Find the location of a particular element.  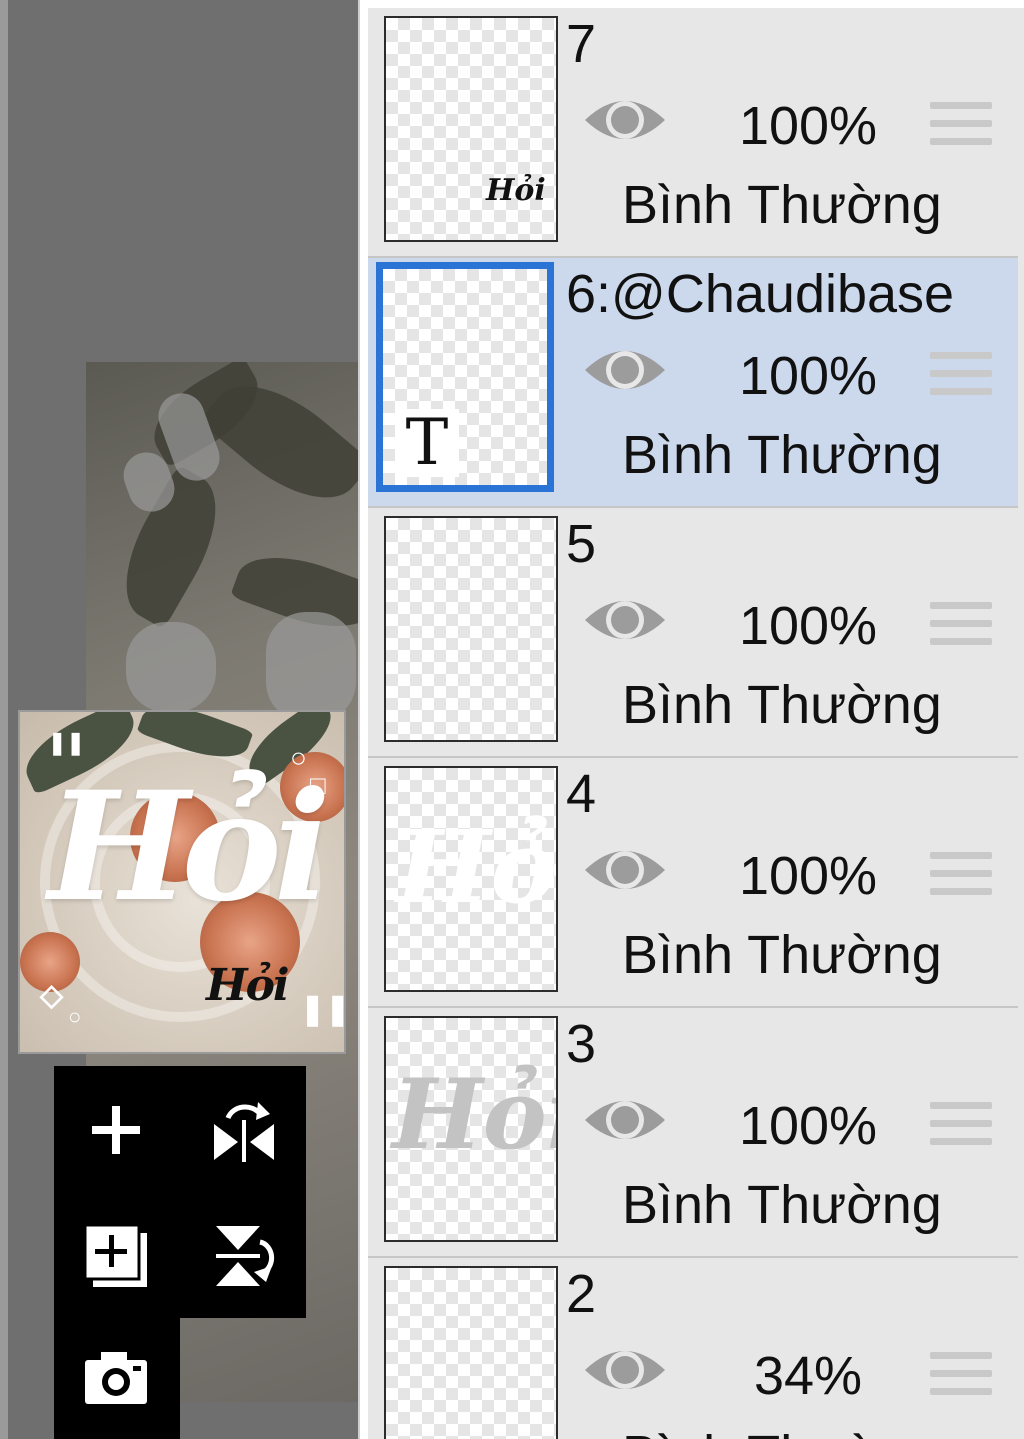

duplicate-layer-button is located at coordinates (116, 1256).